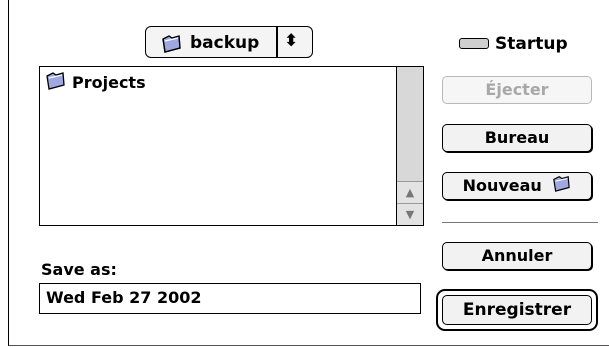 Image resolution: width=609 pixels, height=347 pixels. What do you see at coordinates (517, 256) in the screenshot?
I see `cancel-button: Annuler` at bounding box center [517, 256].